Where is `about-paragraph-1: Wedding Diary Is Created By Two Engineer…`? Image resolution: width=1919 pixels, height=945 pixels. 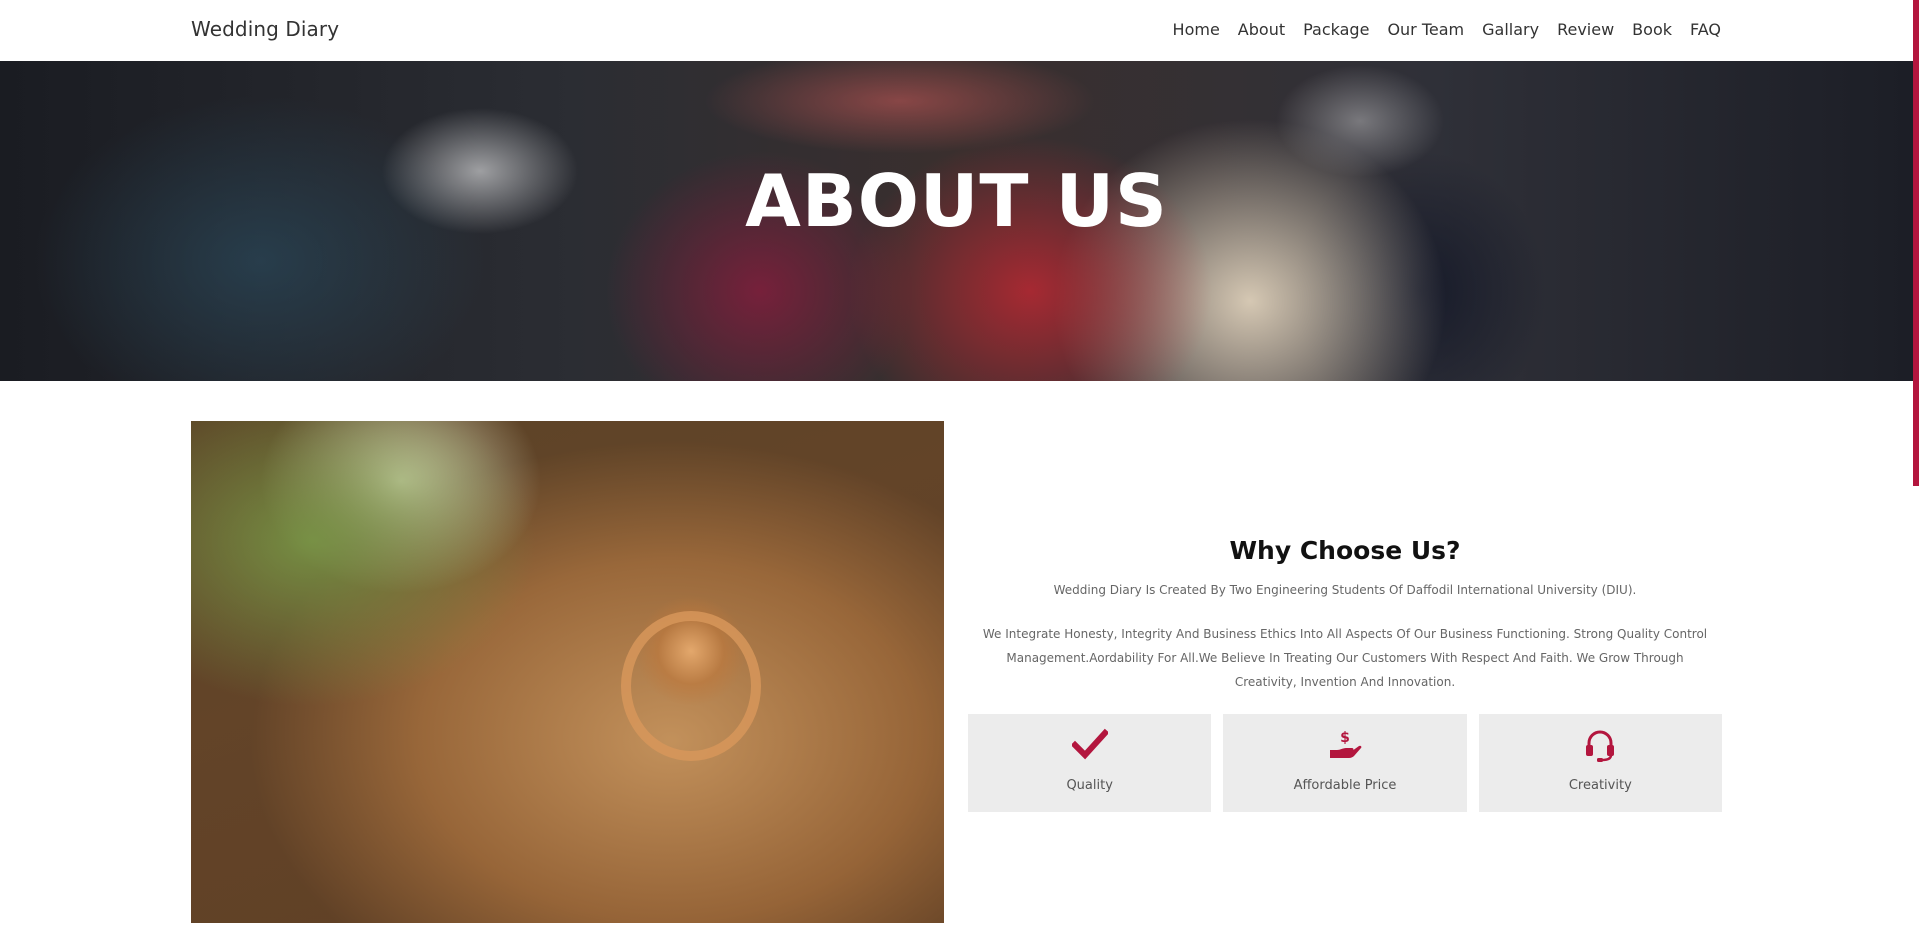
about-paragraph-1: Wedding Diary Is Created By Two Engineer… is located at coordinates (1345, 590).